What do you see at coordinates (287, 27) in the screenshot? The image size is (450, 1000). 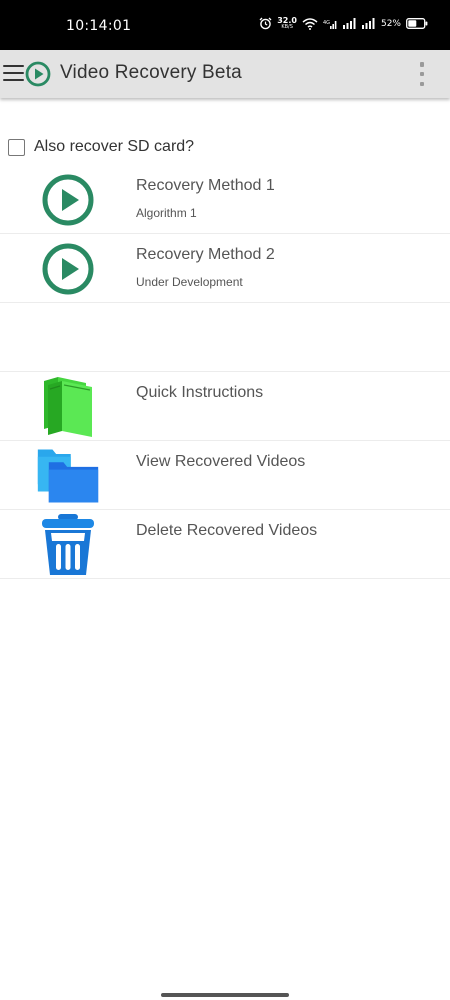 I see `net-speed-unit: KB/S` at bounding box center [287, 27].